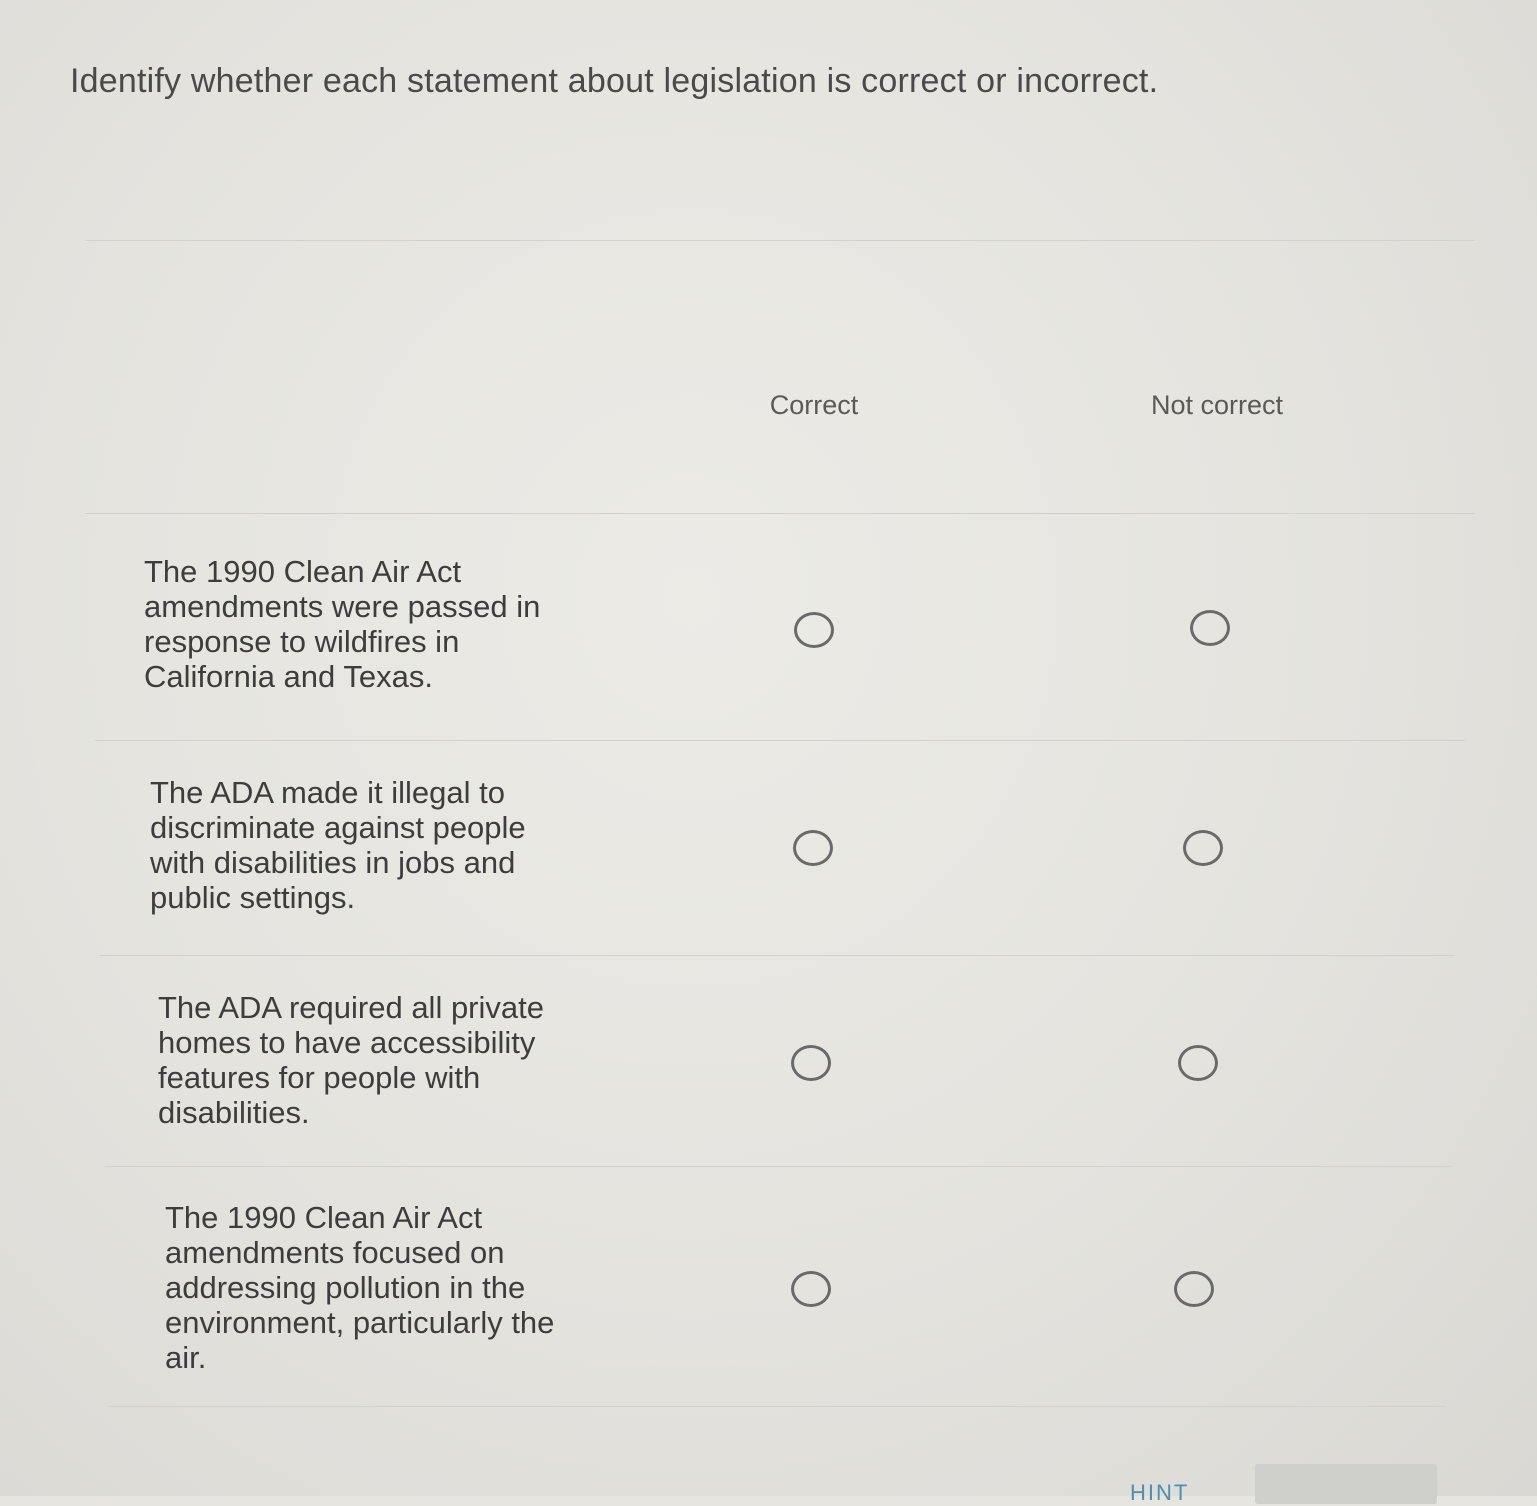 This screenshot has width=1537, height=1506. I want to click on column-header-correct: Correct, so click(814, 405).